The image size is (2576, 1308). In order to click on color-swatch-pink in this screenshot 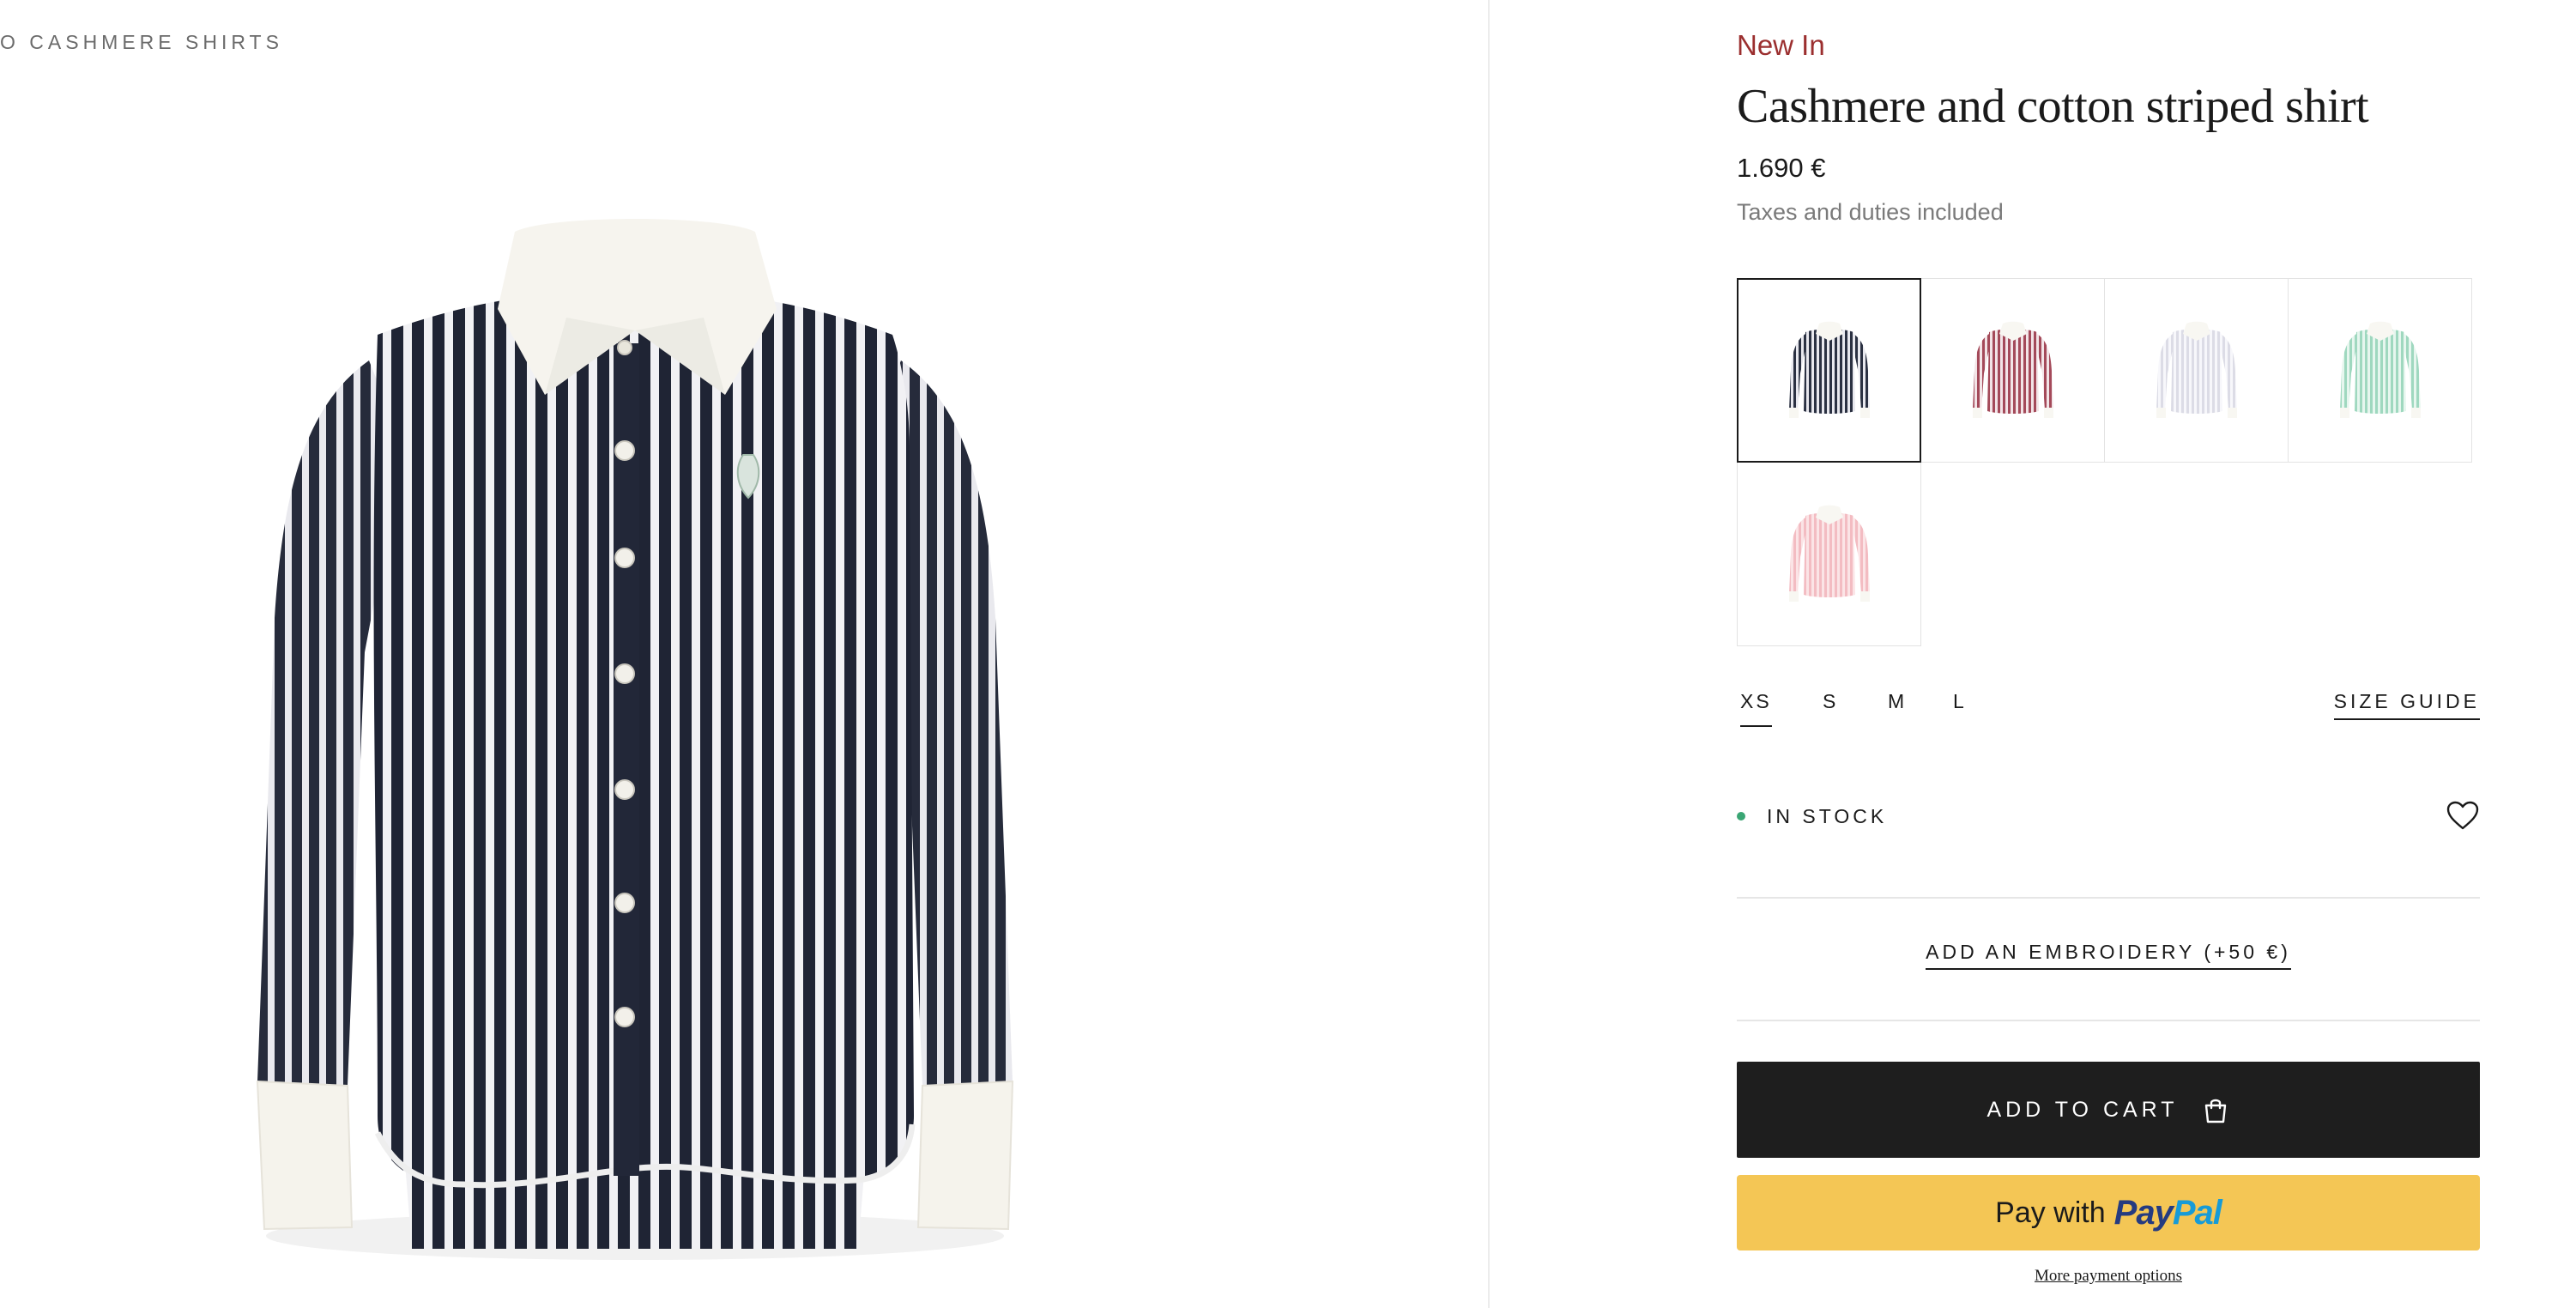, I will do `click(1829, 554)`.